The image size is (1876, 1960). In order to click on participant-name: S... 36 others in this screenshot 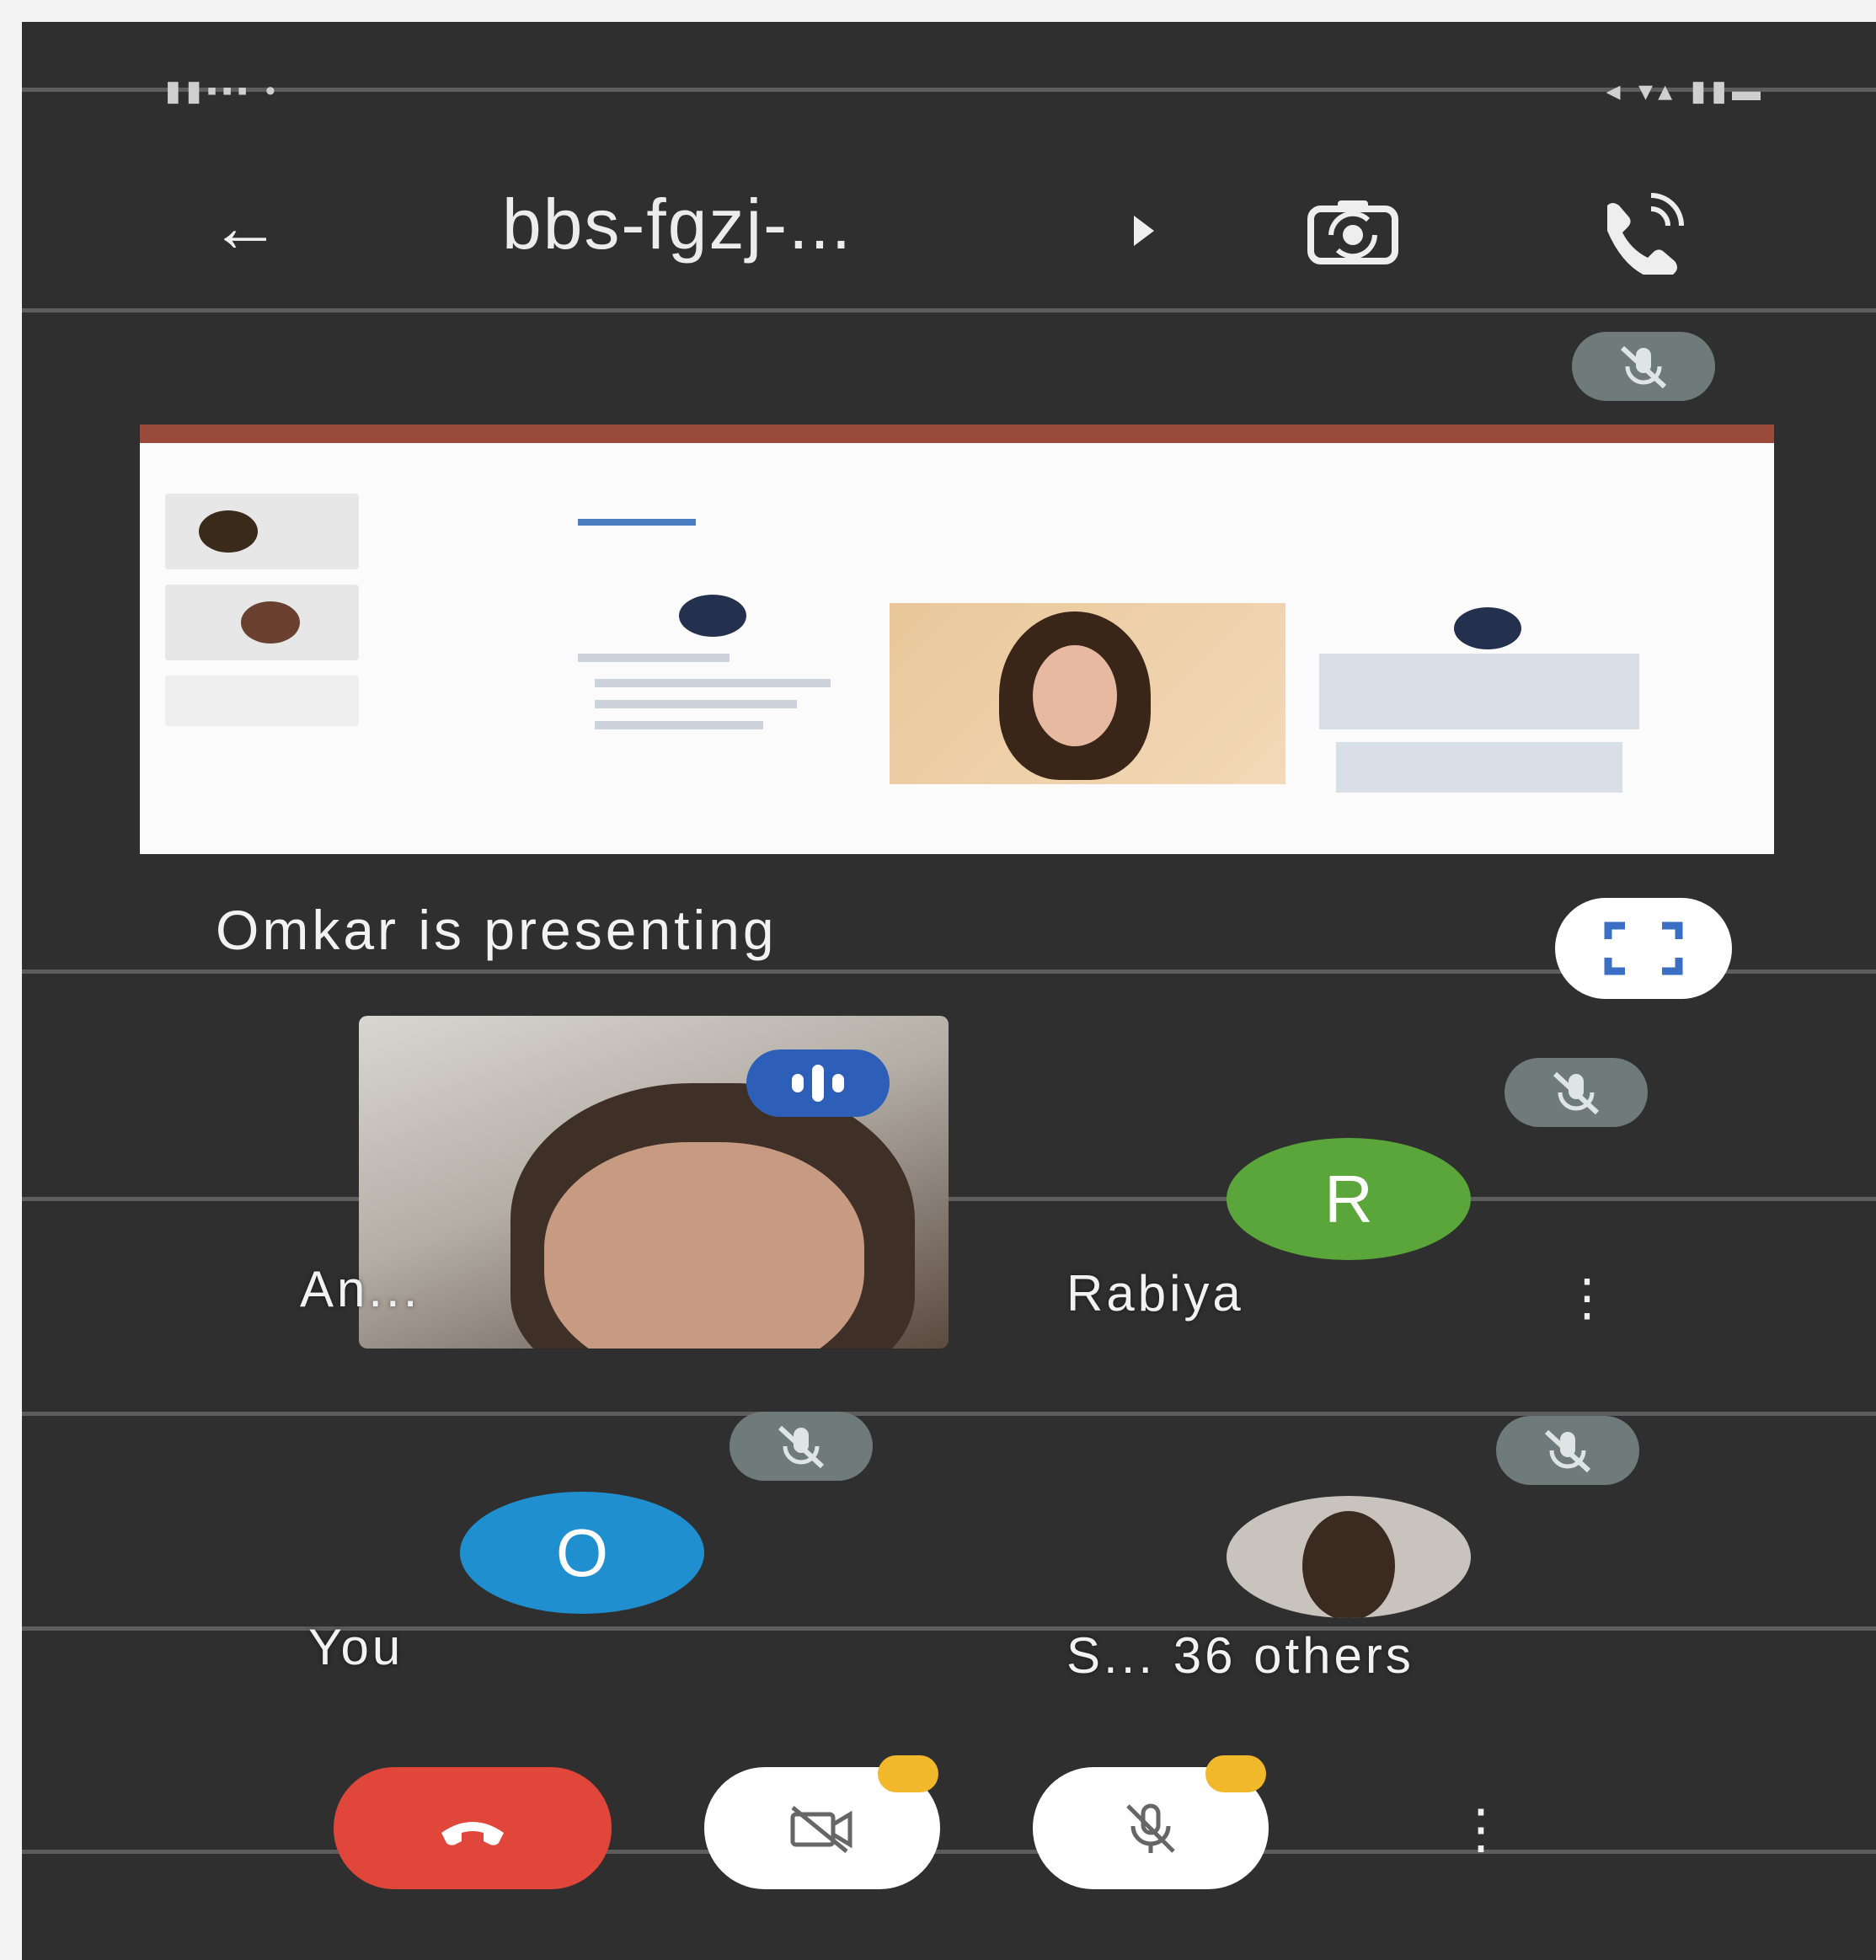, I will do `click(1240, 1655)`.